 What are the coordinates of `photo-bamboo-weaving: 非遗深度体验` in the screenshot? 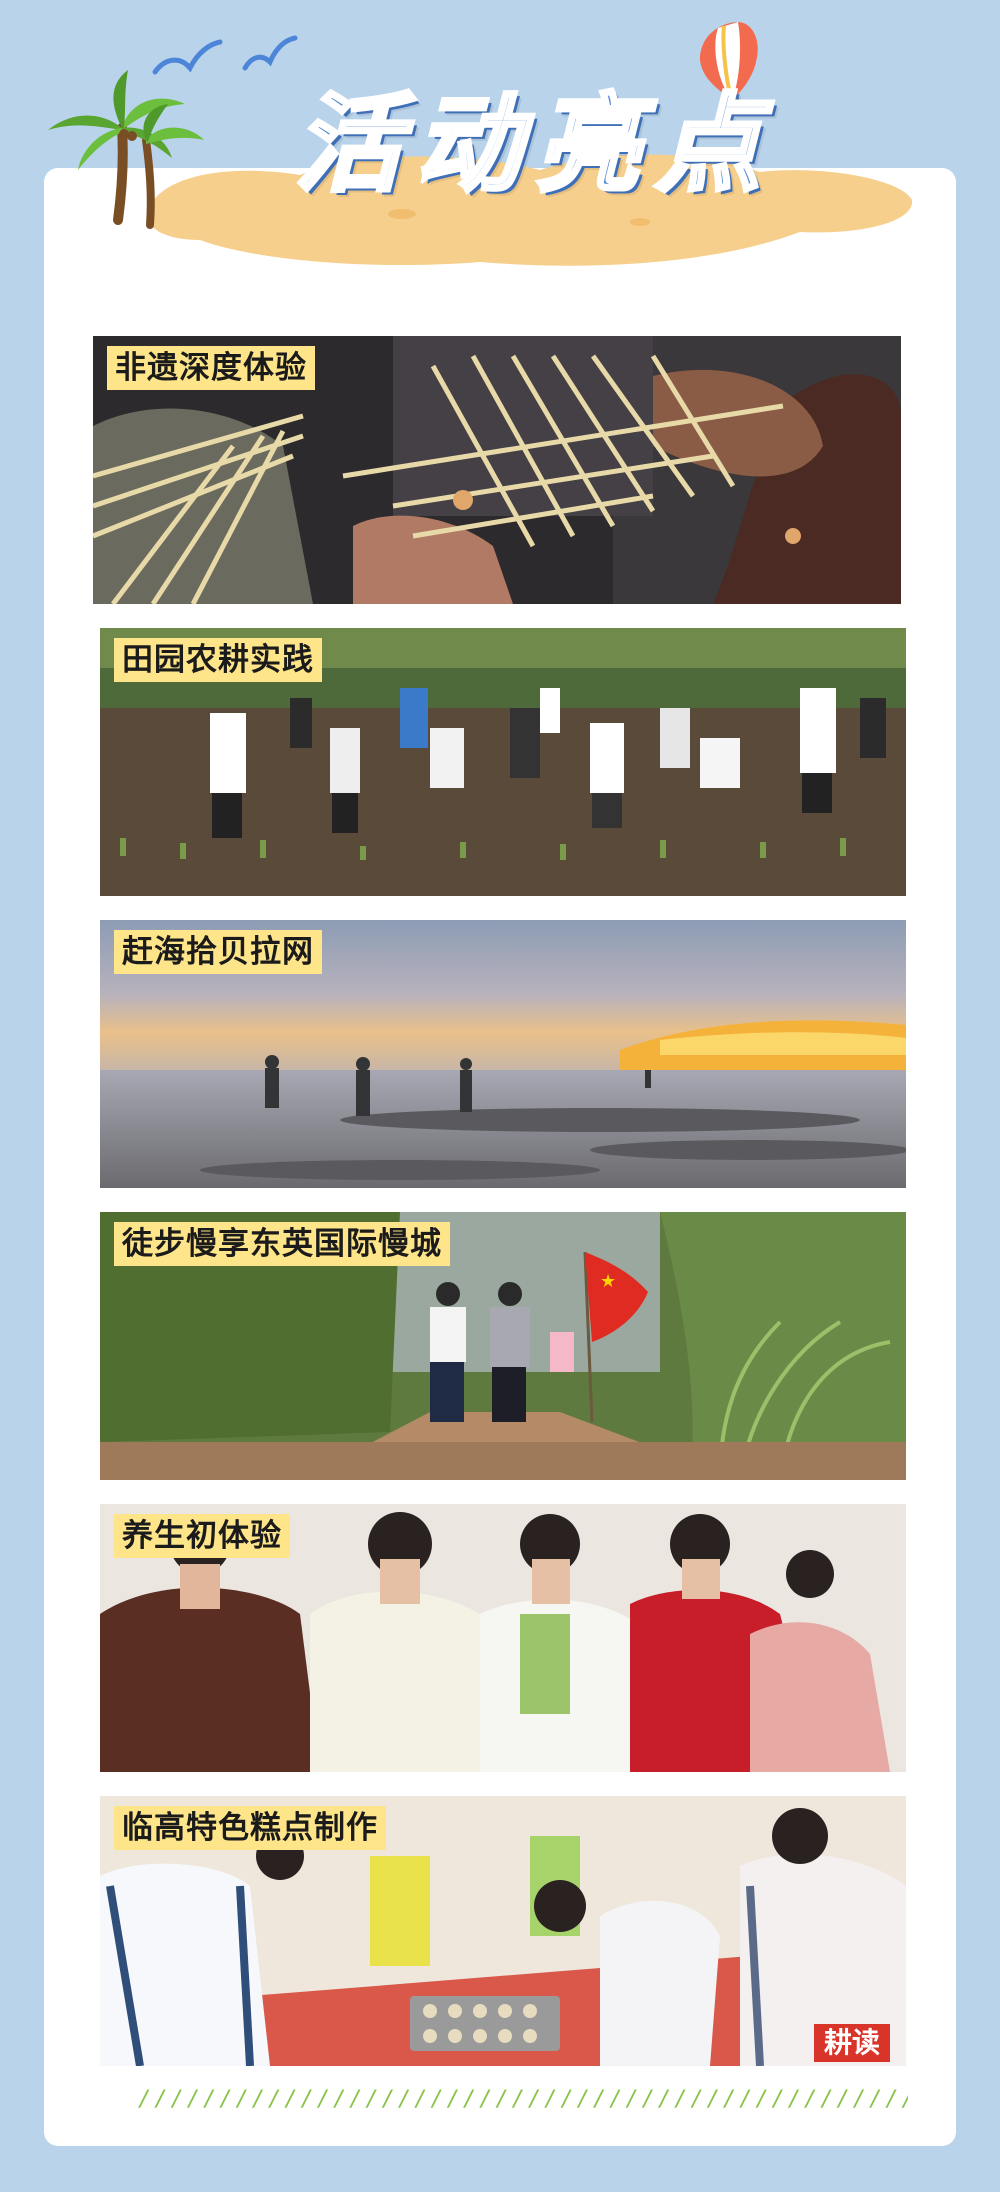 It's located at (497, 470).